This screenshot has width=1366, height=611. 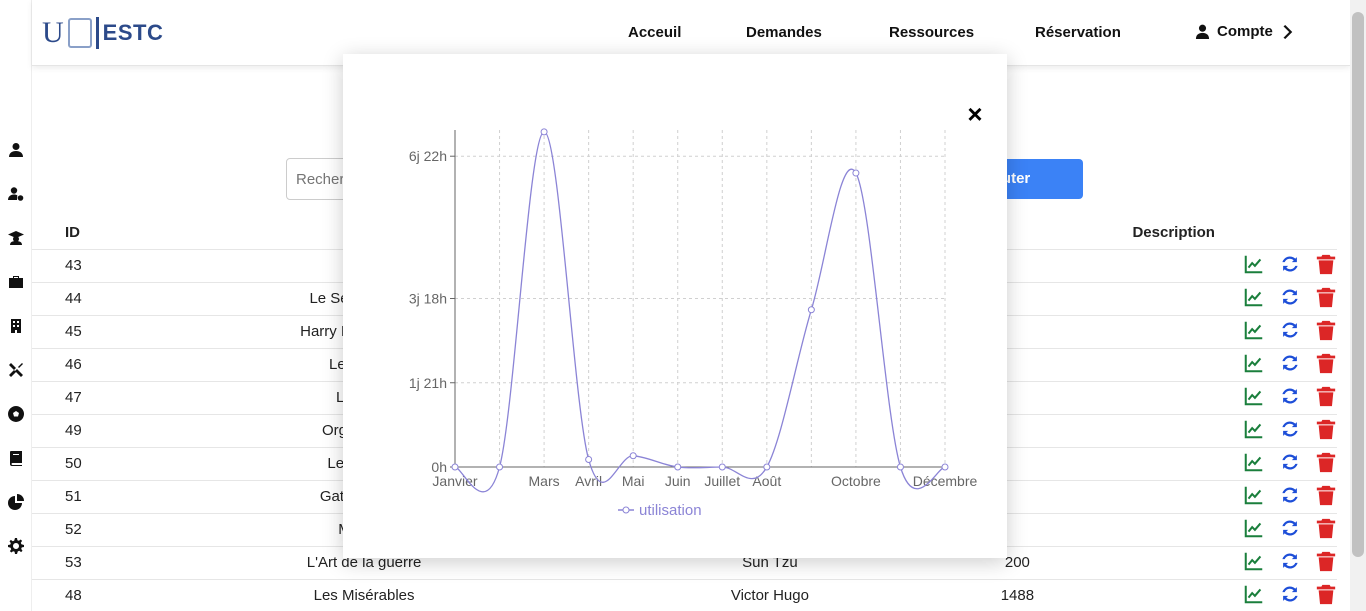 I want to click on cell-id: 46, so click(x=72, y=364).